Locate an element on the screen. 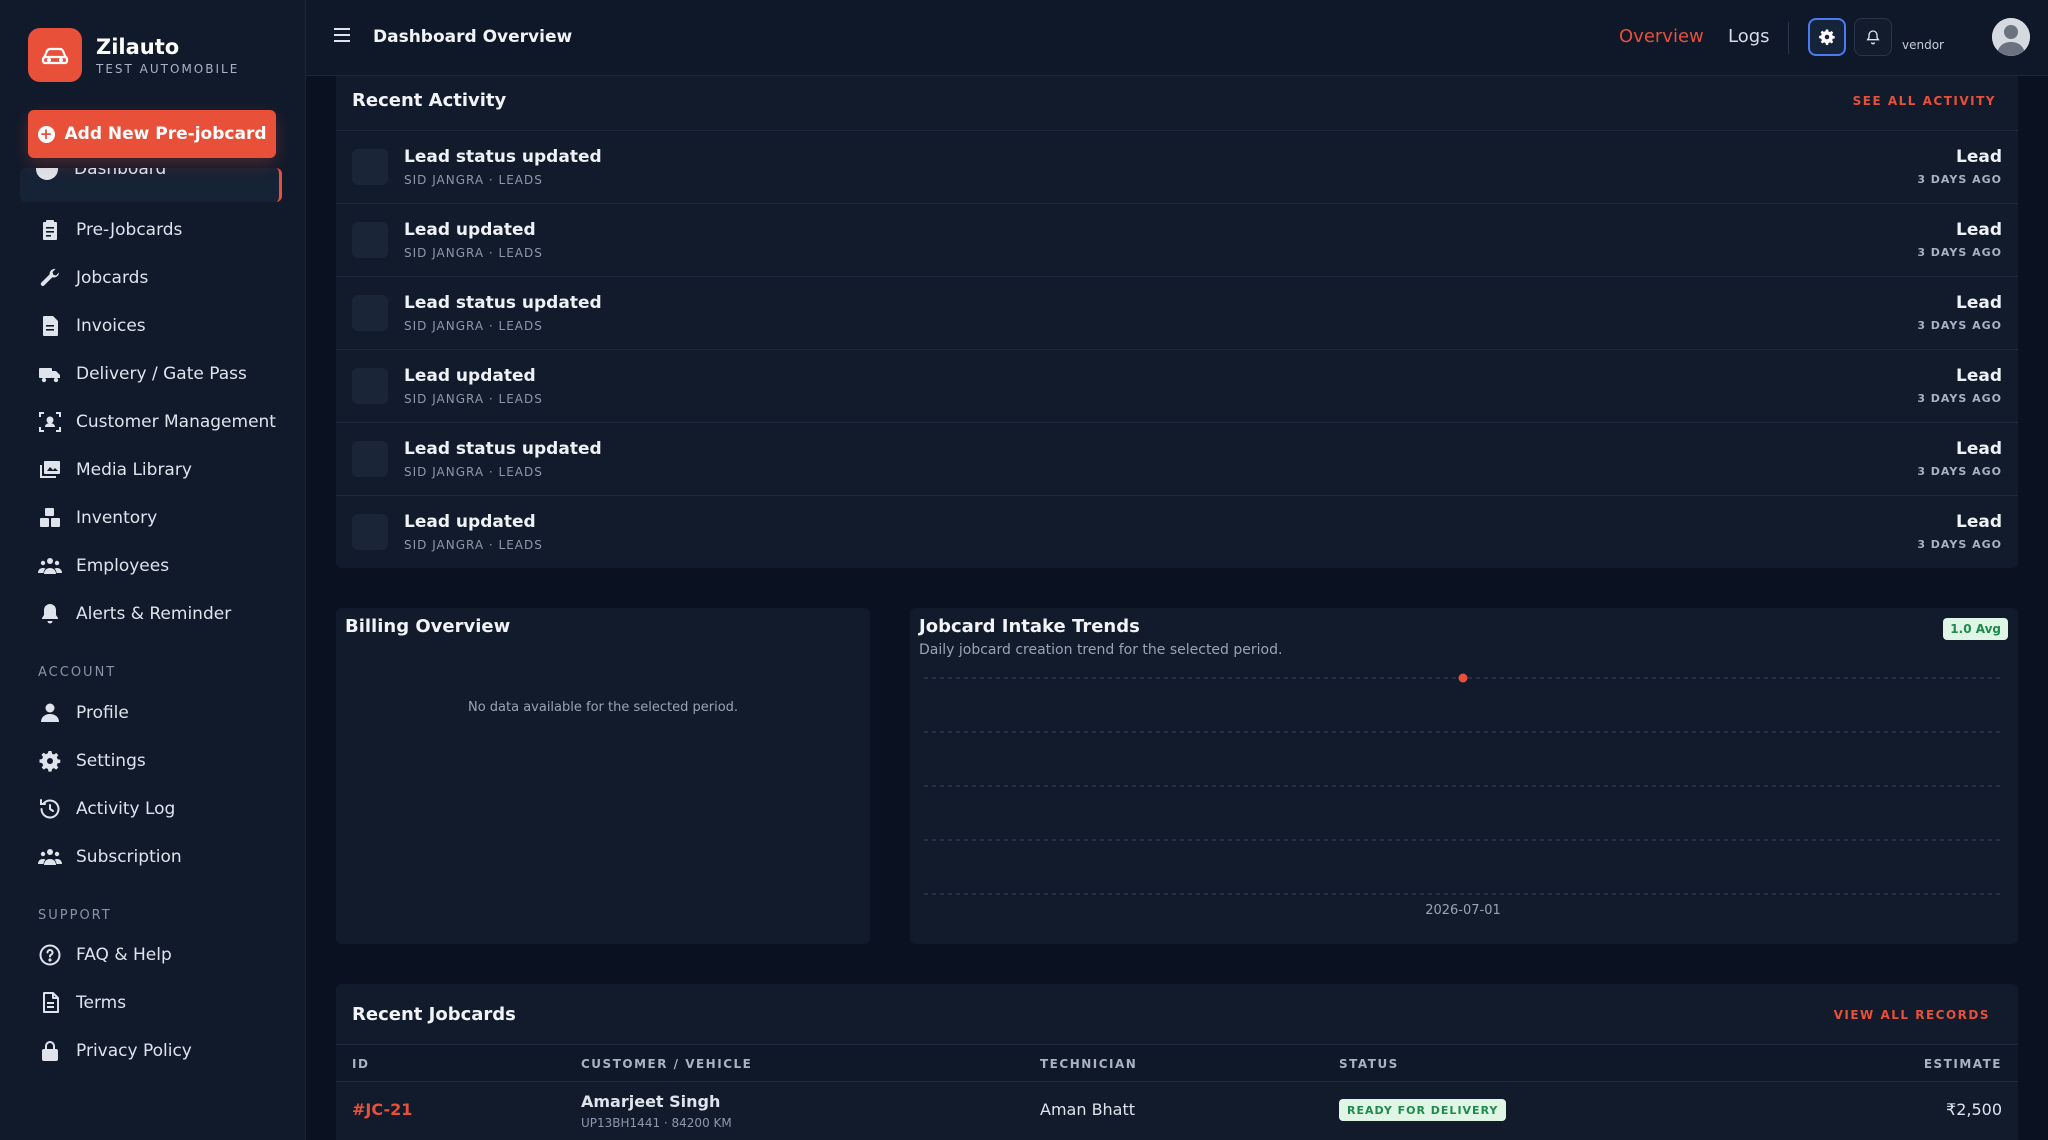 The width and height of the screenshot is (2048, 1140). nav-link-overview: Overview is located at coordinates (1661, 36).